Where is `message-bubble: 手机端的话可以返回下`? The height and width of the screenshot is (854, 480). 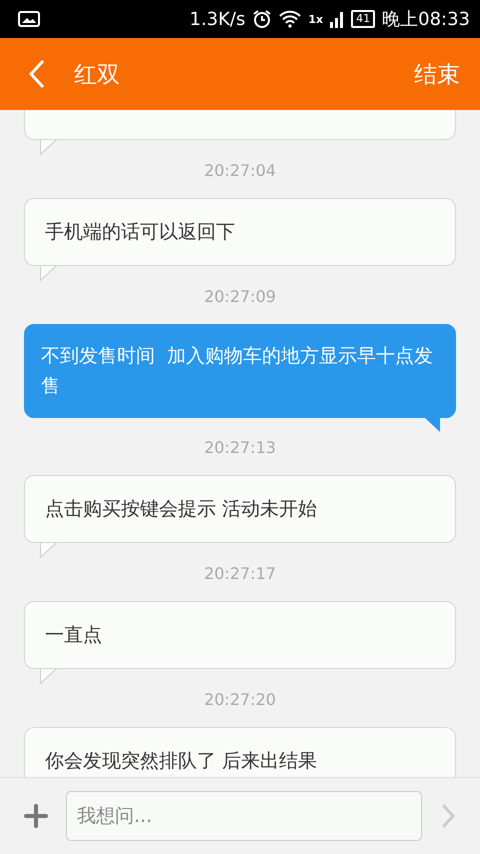
message-bubble: 手机端的话可以返回下 is located at coordinates (240, 232).